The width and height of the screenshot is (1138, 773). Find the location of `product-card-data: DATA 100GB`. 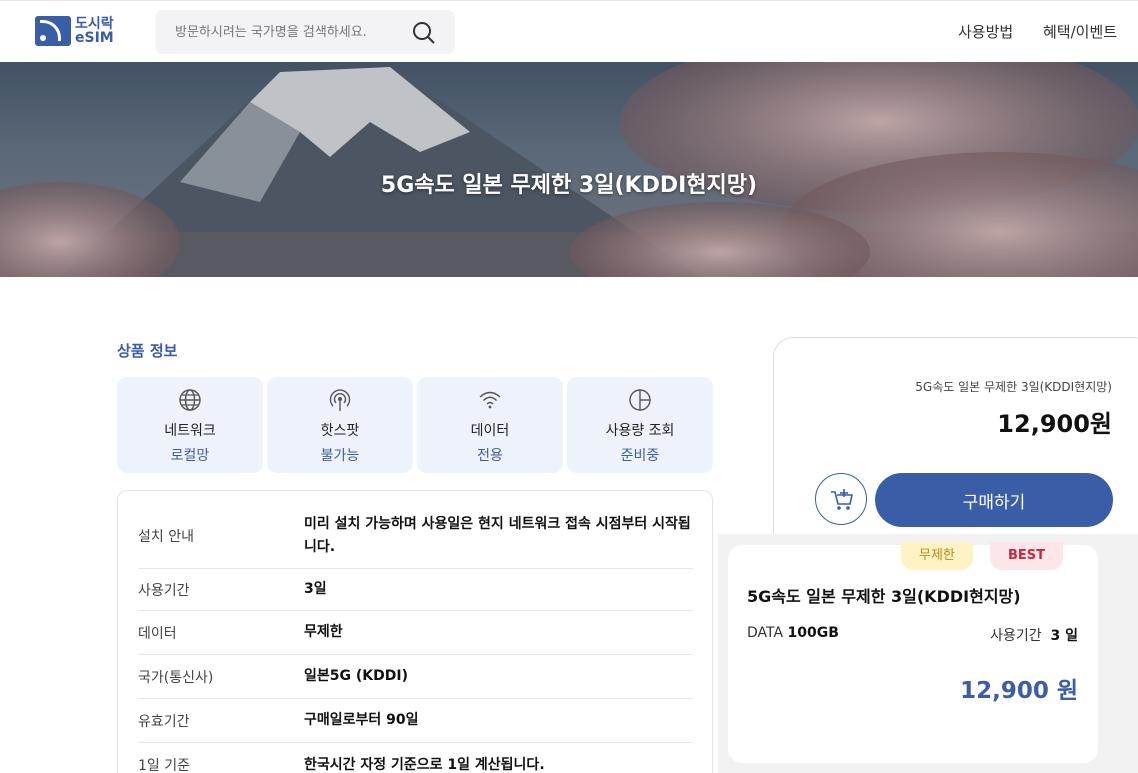

product-card-data: DATA 100GB is located at coordinates (793, 633).